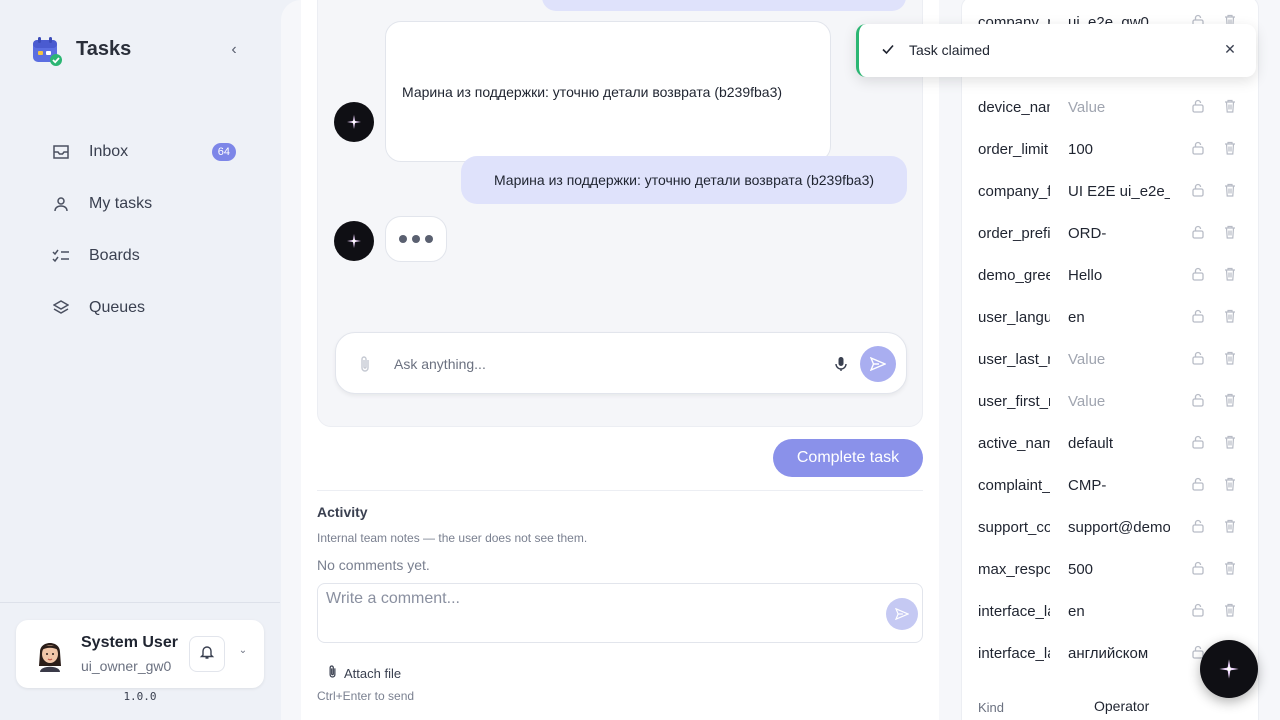  Describe the element at coordinates (117, 307) in the screenshot. I see `sidebar-item-label: Queues` at that location.